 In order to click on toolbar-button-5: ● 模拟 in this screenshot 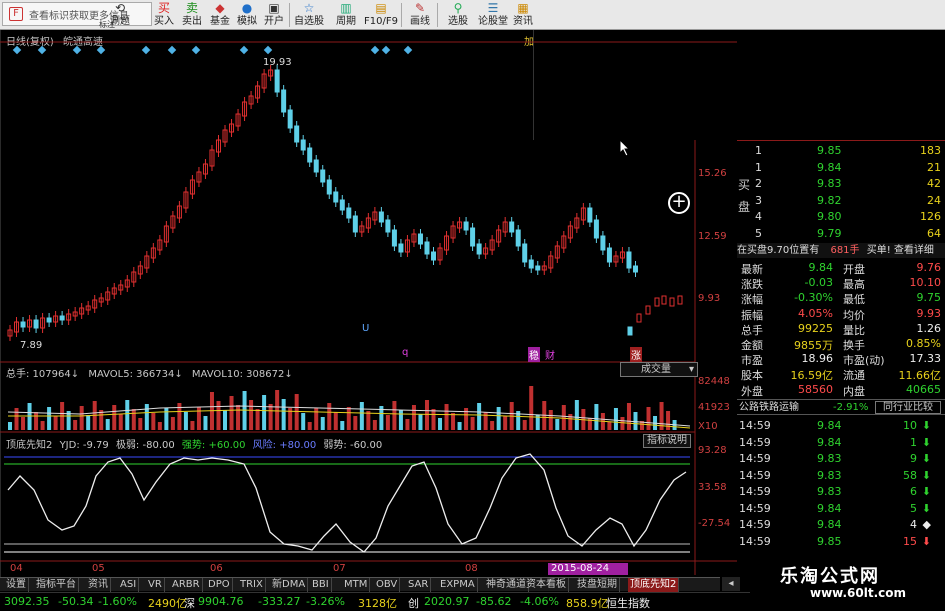, I will do `click(247, 15)`.